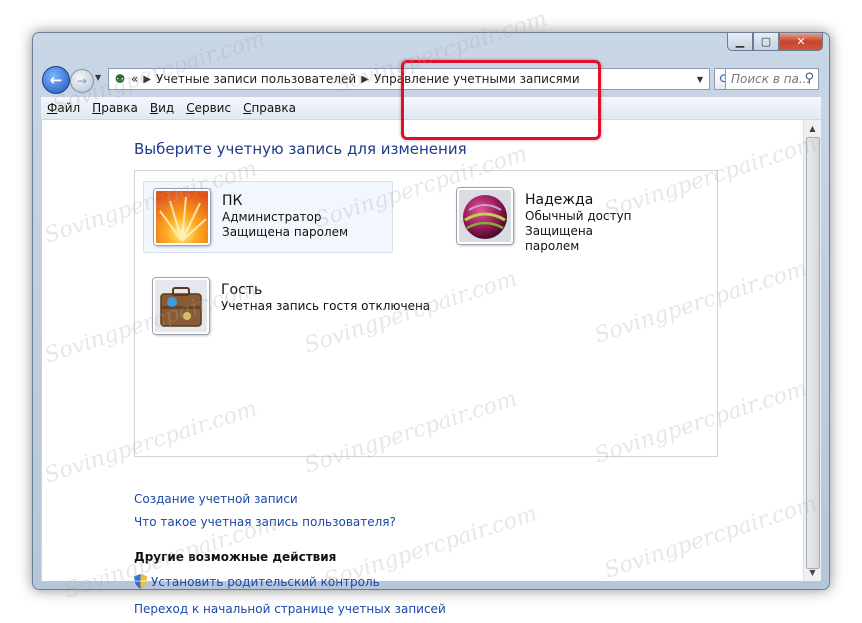 The image size is (862, 623). Describe the element at coordinates (265, 522) in the screenshot. I see `what-is-account-link: Что такое учетная запись пользователя?` at that location.